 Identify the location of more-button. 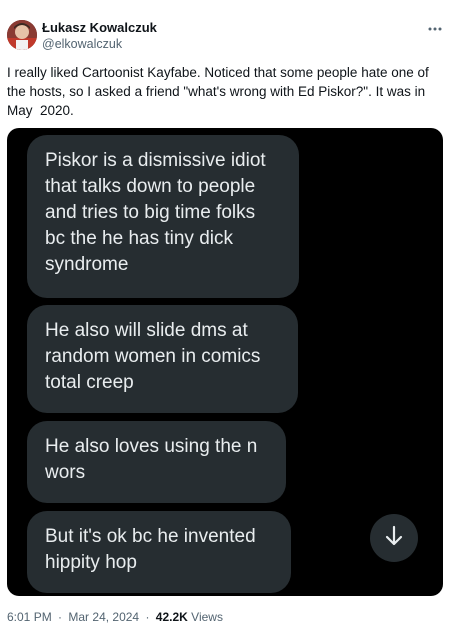
(435, 27).